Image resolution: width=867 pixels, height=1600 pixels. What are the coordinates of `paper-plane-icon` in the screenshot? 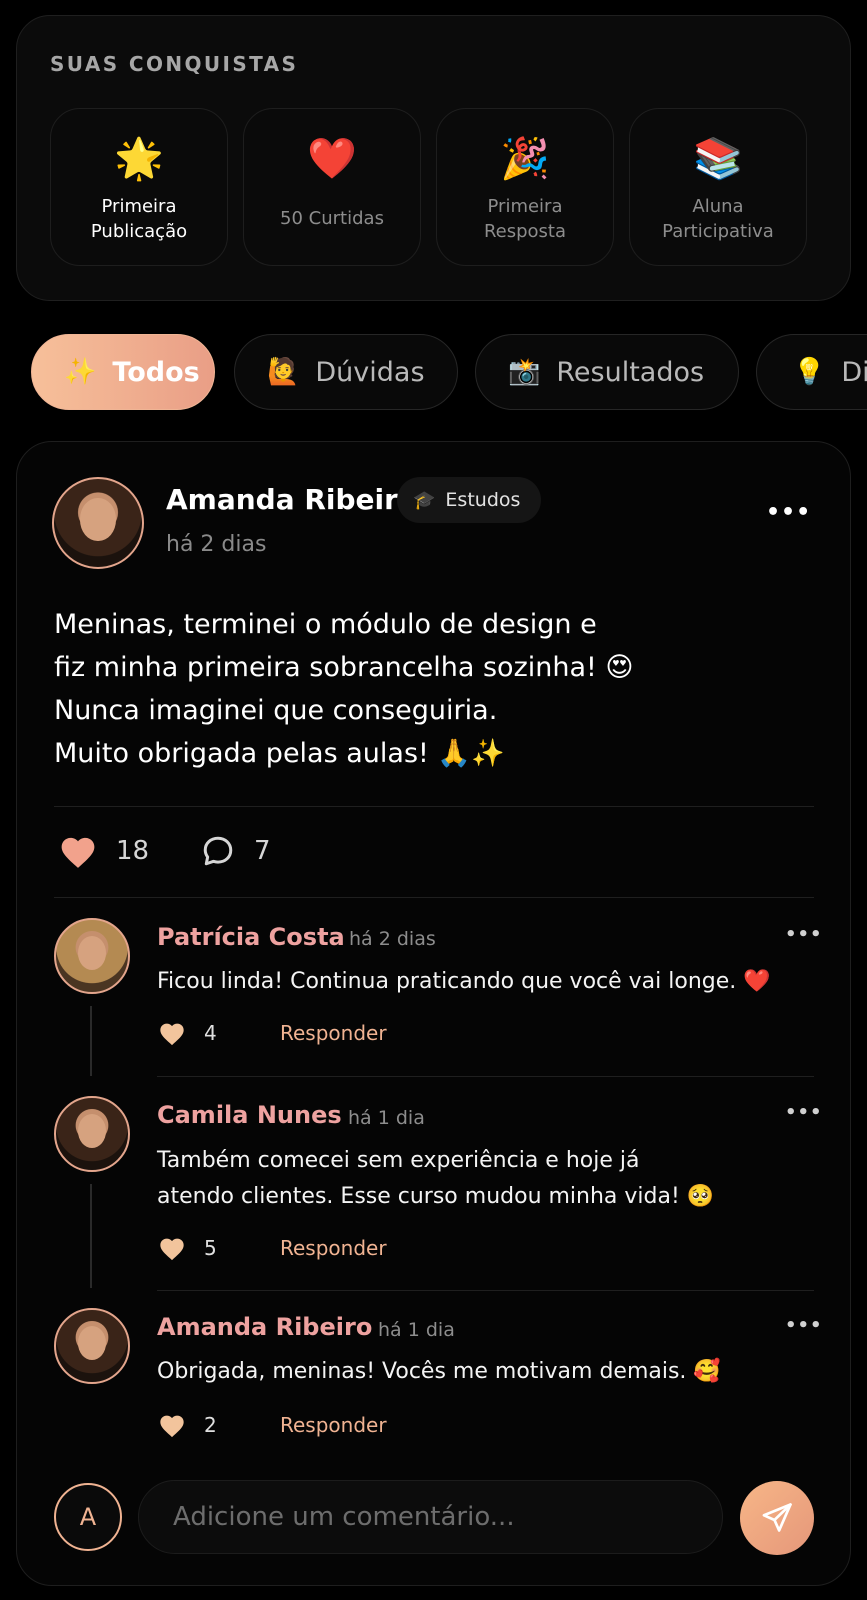 It's located at (777, 1517).